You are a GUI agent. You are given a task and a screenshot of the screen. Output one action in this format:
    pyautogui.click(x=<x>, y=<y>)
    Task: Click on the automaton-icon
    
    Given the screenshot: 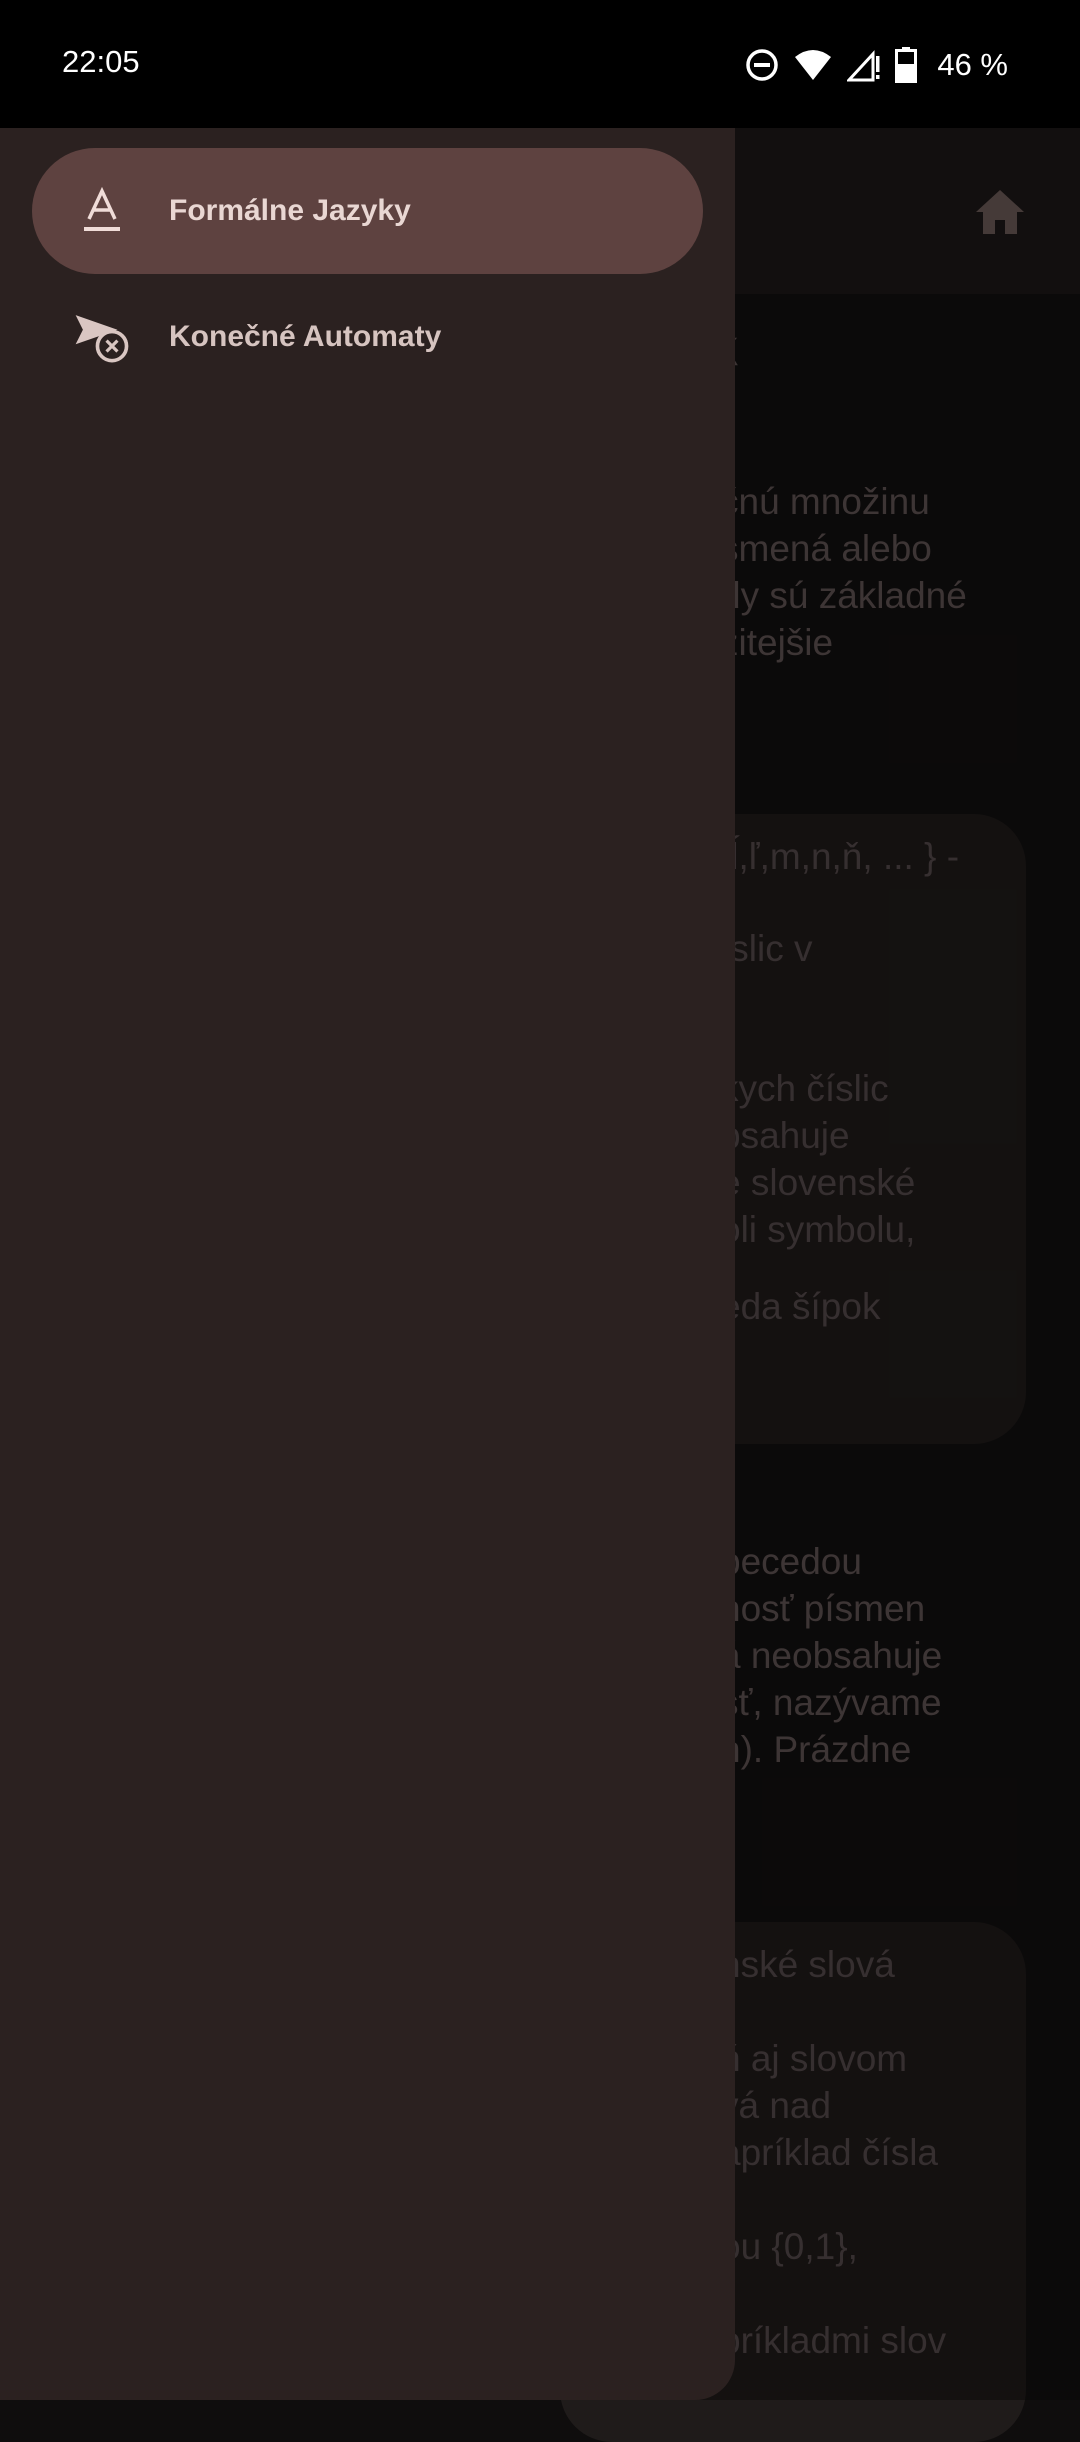 What is the action you would take?
    pyautogui.click(x=102, y=337)
    